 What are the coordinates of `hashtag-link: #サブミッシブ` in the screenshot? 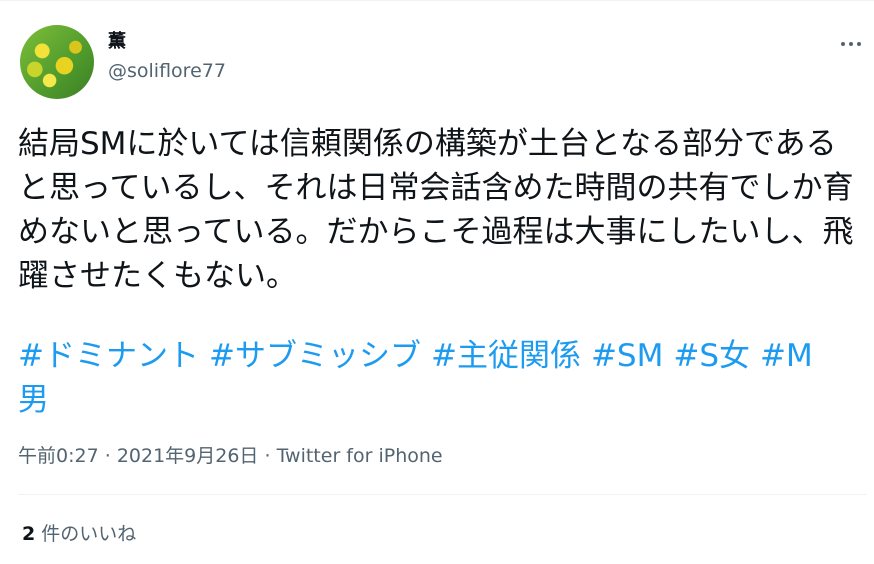 It's located at (315, 356).